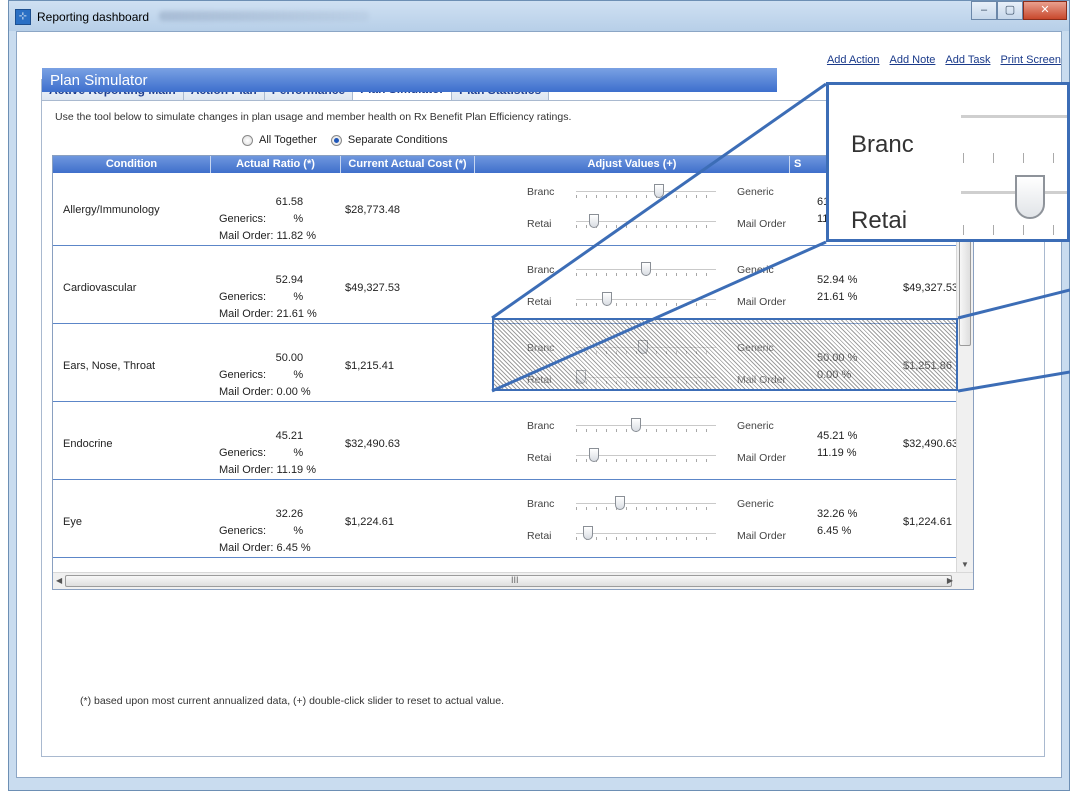 The height and width of the screenshot is (791, 1070). What do you see at coordinates (837, 289) in the screenshot?
I see `simulated-ratio: 52.94 % 21.61 %` at bounding box center [837, 289].